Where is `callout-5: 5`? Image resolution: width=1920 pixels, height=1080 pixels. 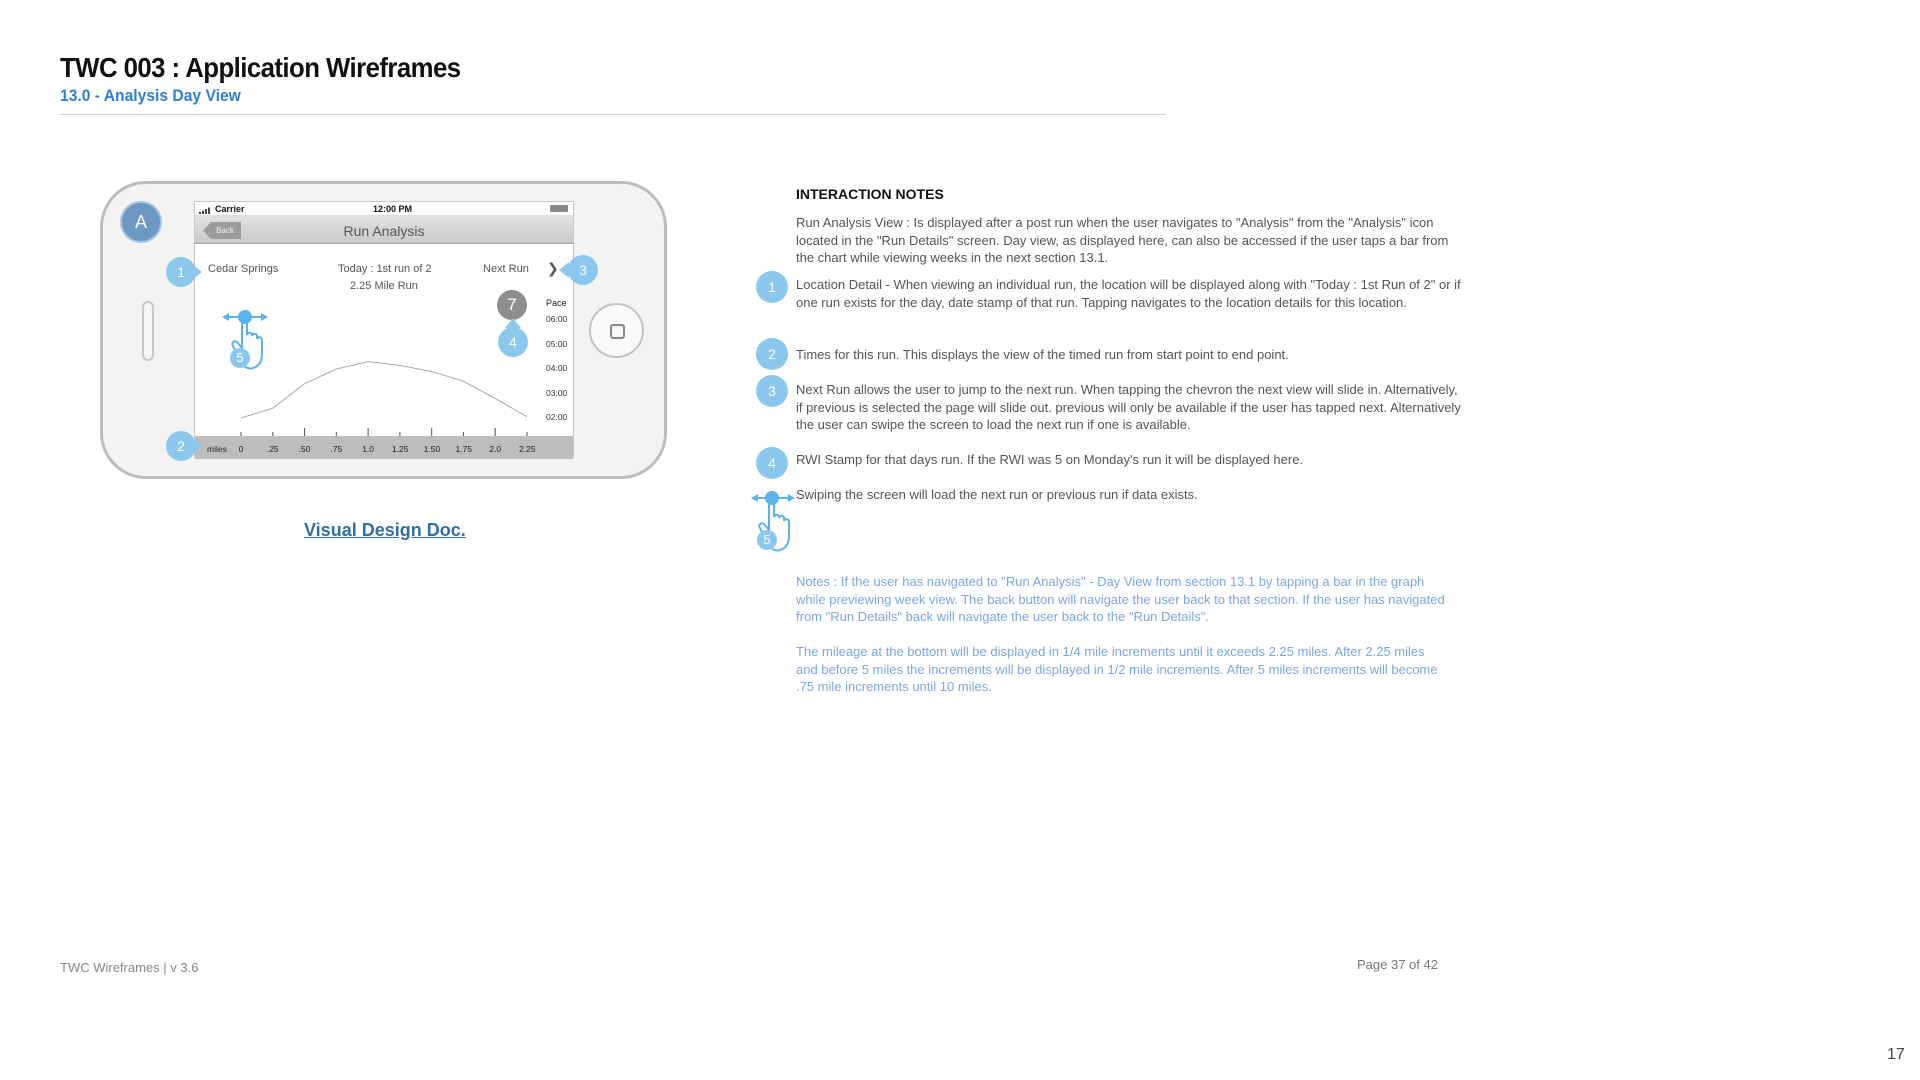
callout-5: 5 is located at coordinates (240, 357).